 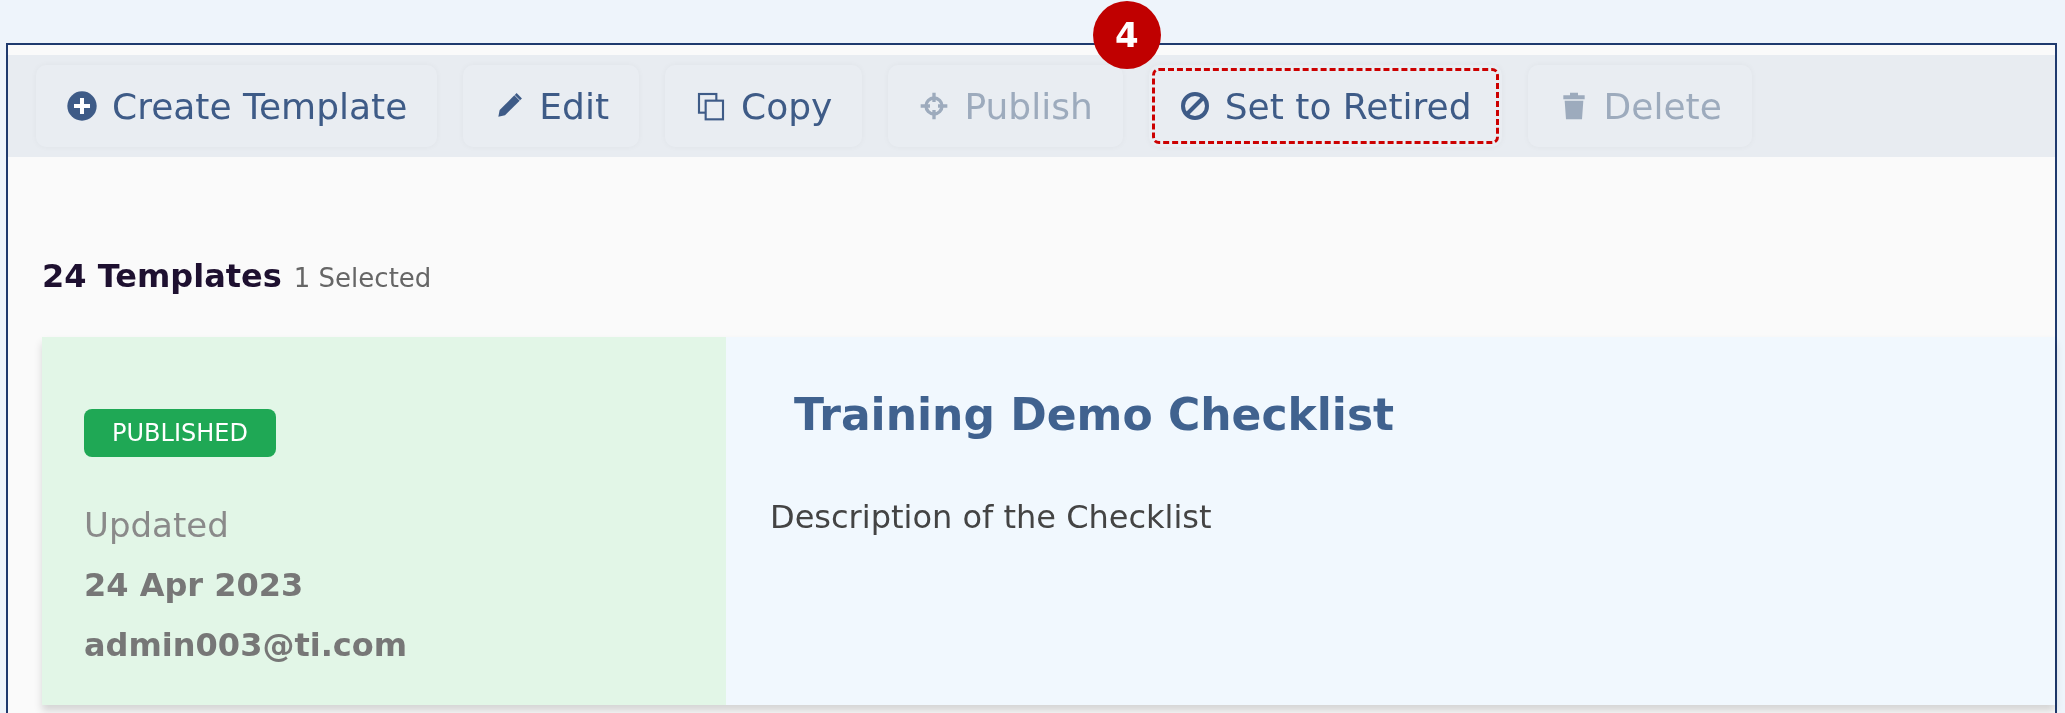 What do you see at coordinates (551, 106) in the screenshot?
I see `toolbar-button: Edit` at bounding box center [551, 106].